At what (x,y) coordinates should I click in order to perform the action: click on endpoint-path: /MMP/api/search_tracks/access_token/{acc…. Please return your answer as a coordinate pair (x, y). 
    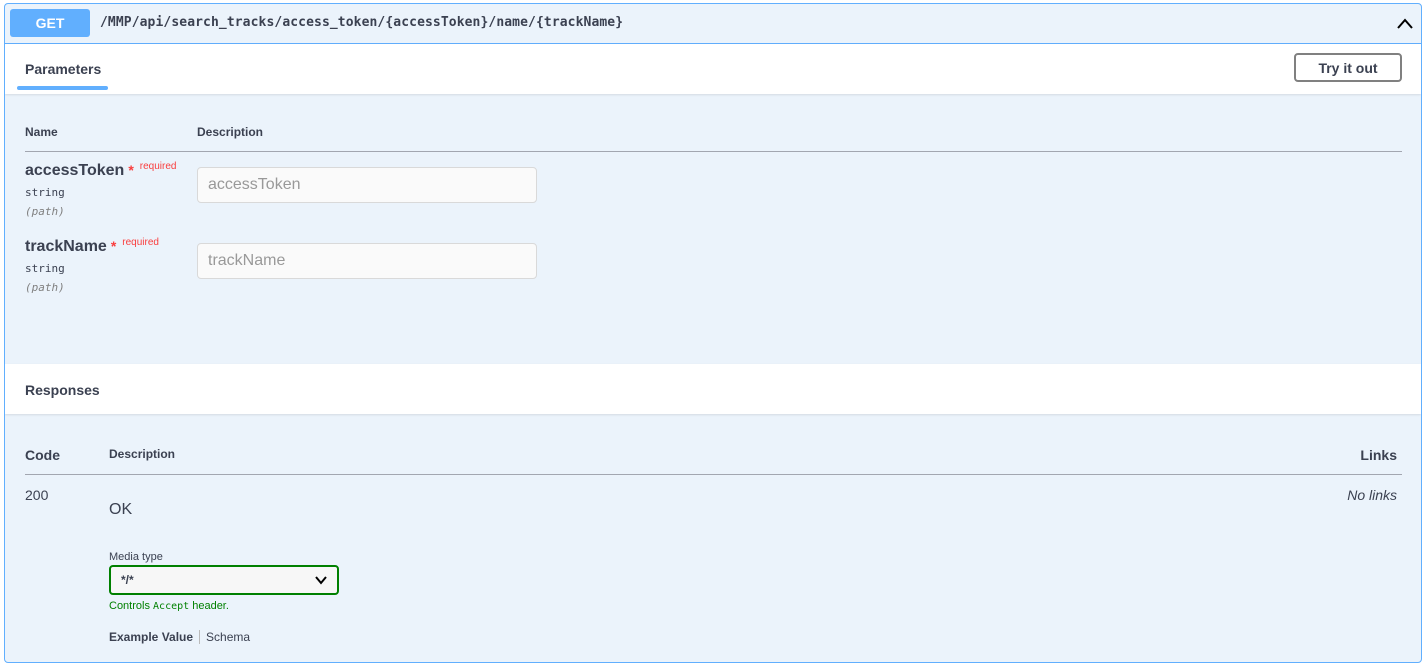
    Looking at the image, I should click on (362, 22).